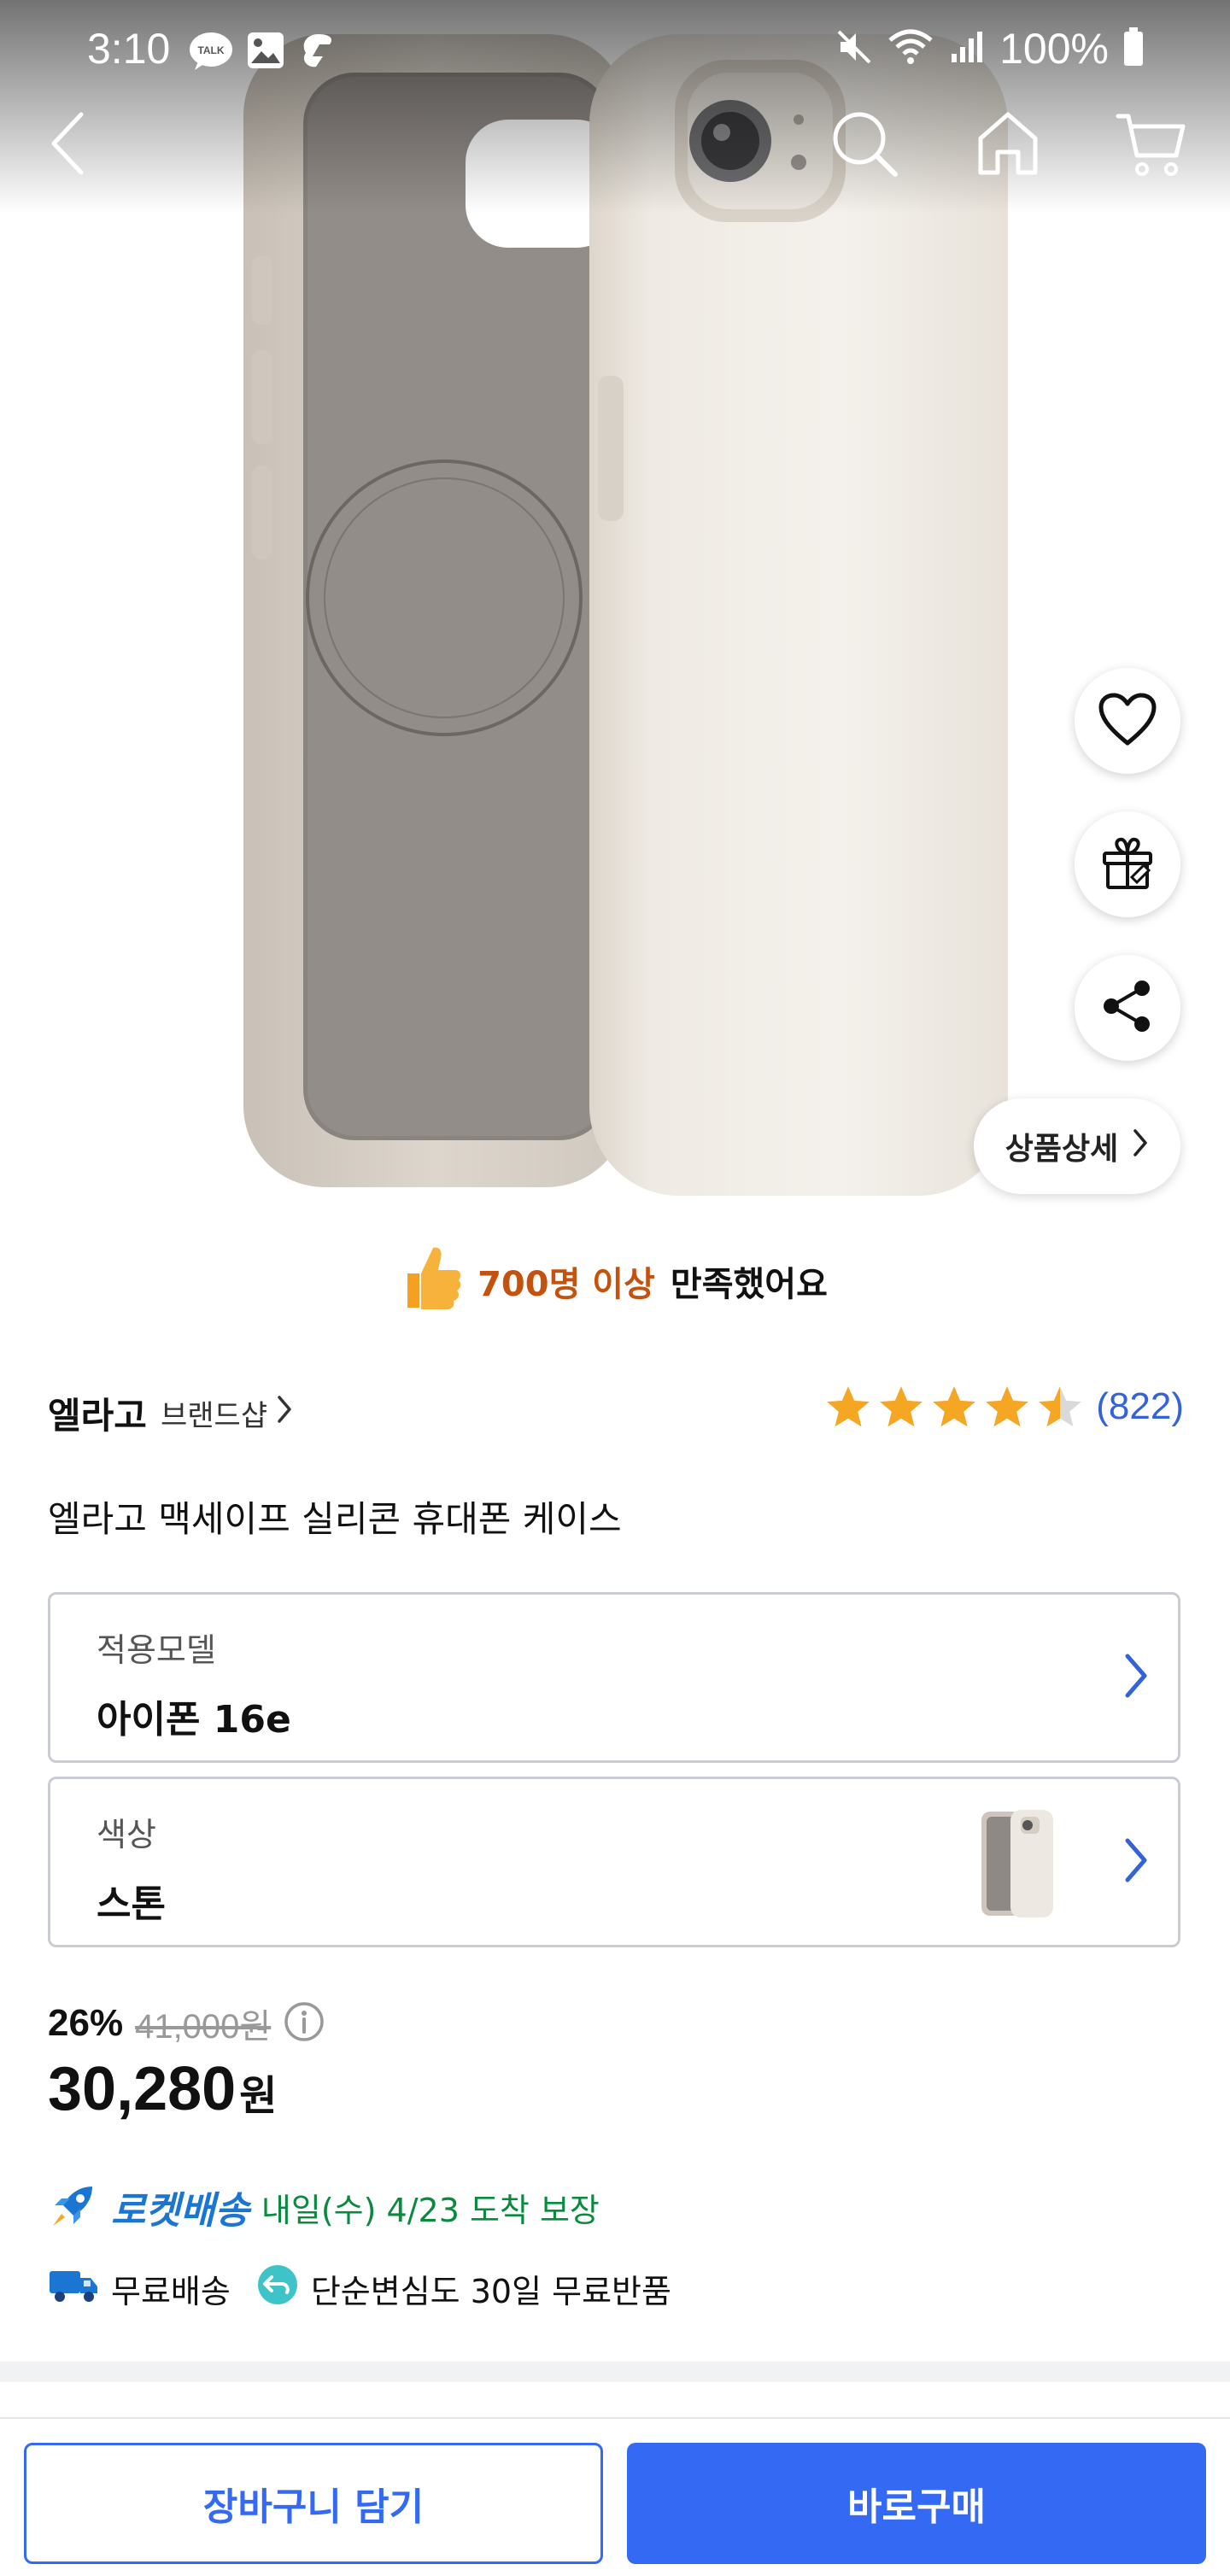 The height and width of the screenshot is (2576, 1230). Describe the element at coordinates (967, 48) in the screenshot. I see `signal-icon` at that location.